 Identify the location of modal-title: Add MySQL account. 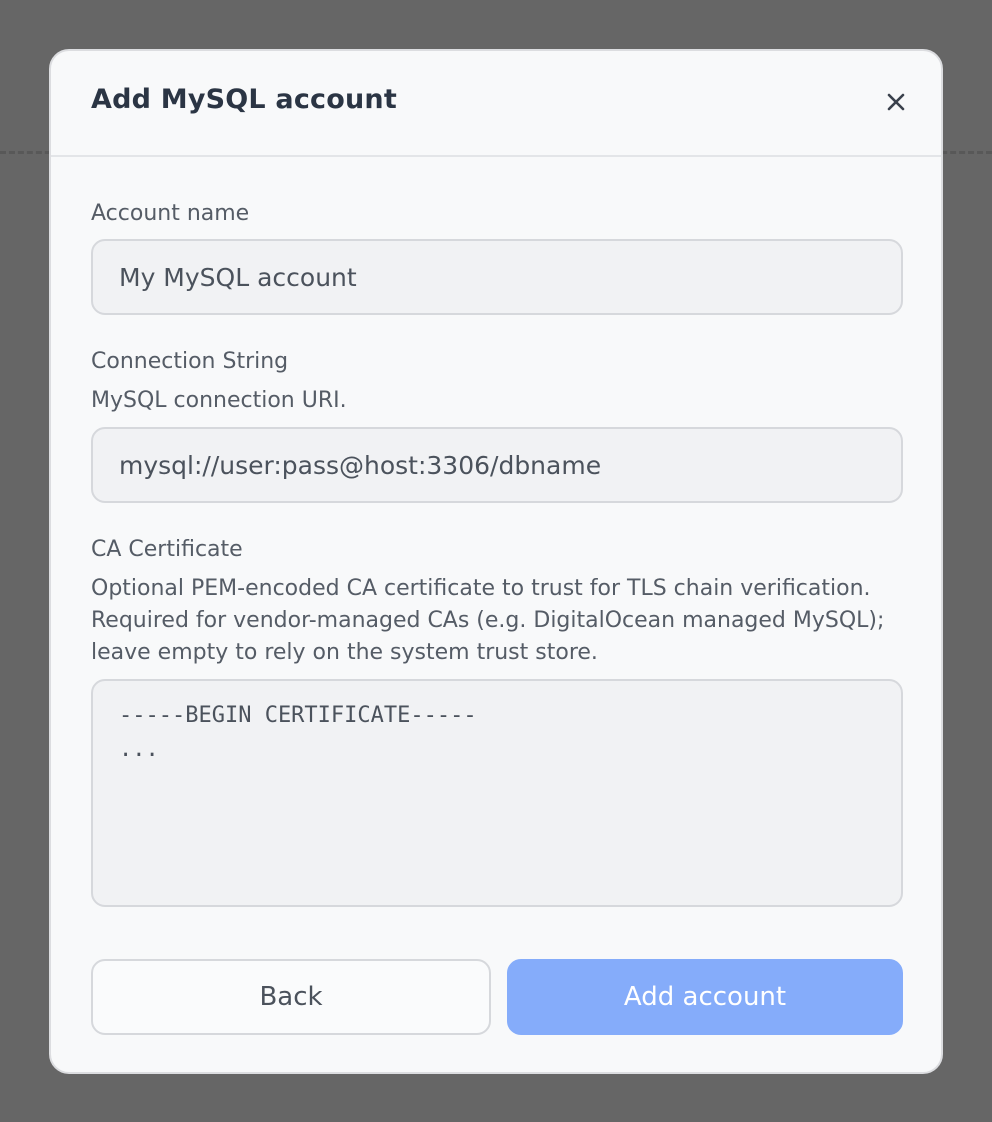
(244, 99).